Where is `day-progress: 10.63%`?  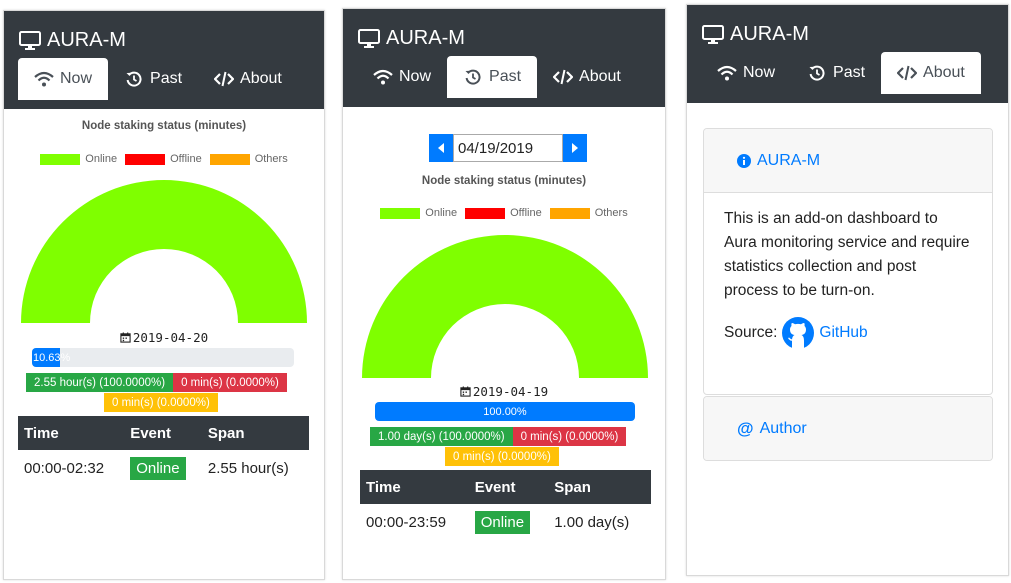 day-progress: 10.63% is located at coordinates (163, 357).